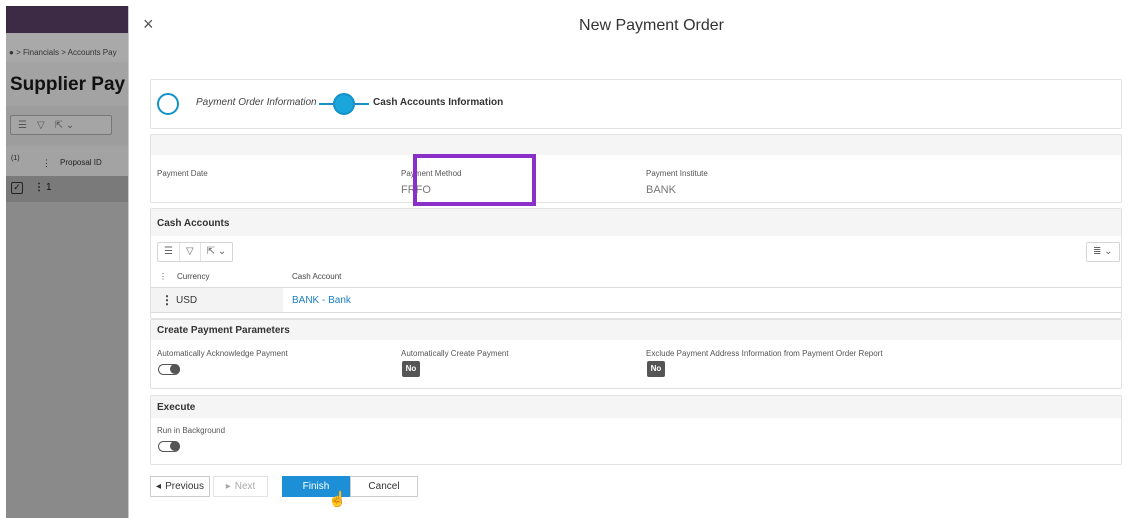 Image resolution: width=1134 pixels, height=518 pixels. I want to click on run-background-toggle, so click(169, 446).